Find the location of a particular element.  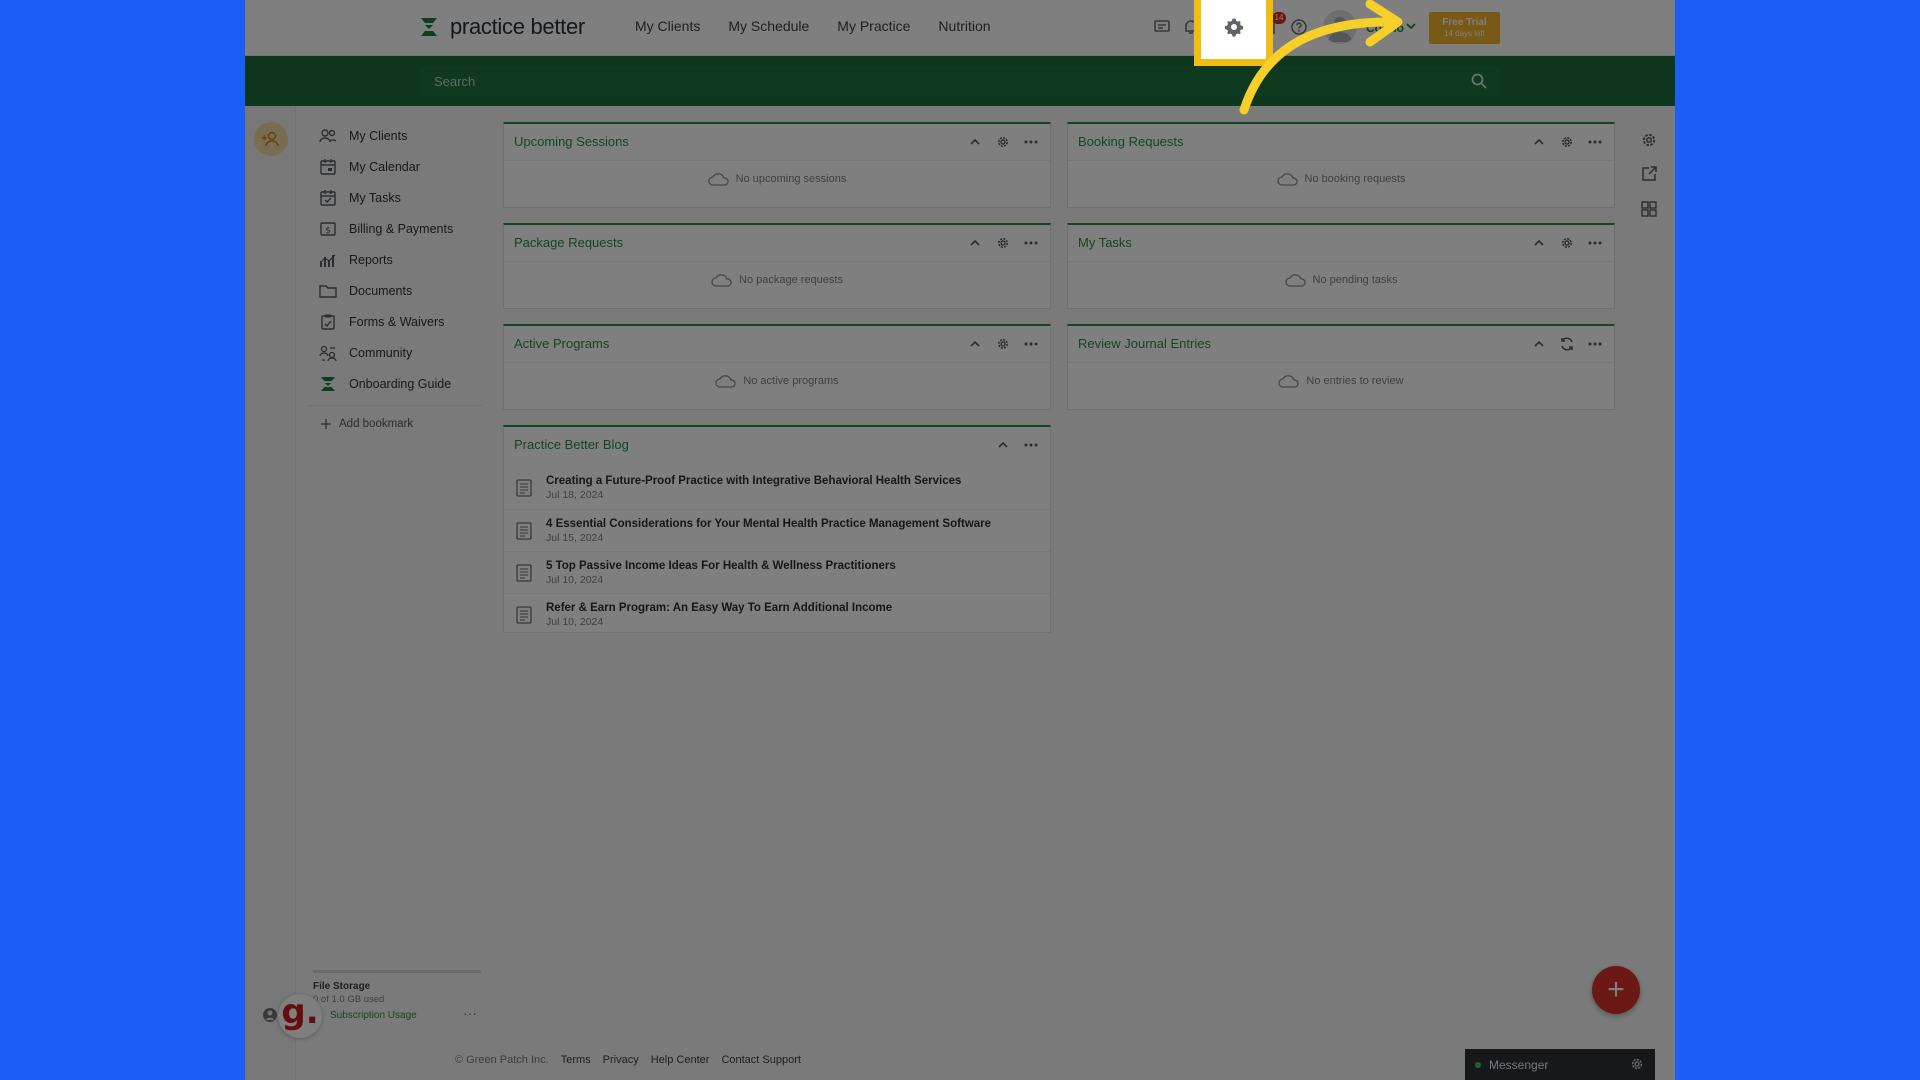

sidebar-item-forms-waivers: Forms & Waivers is located at coordinates (394, 321).